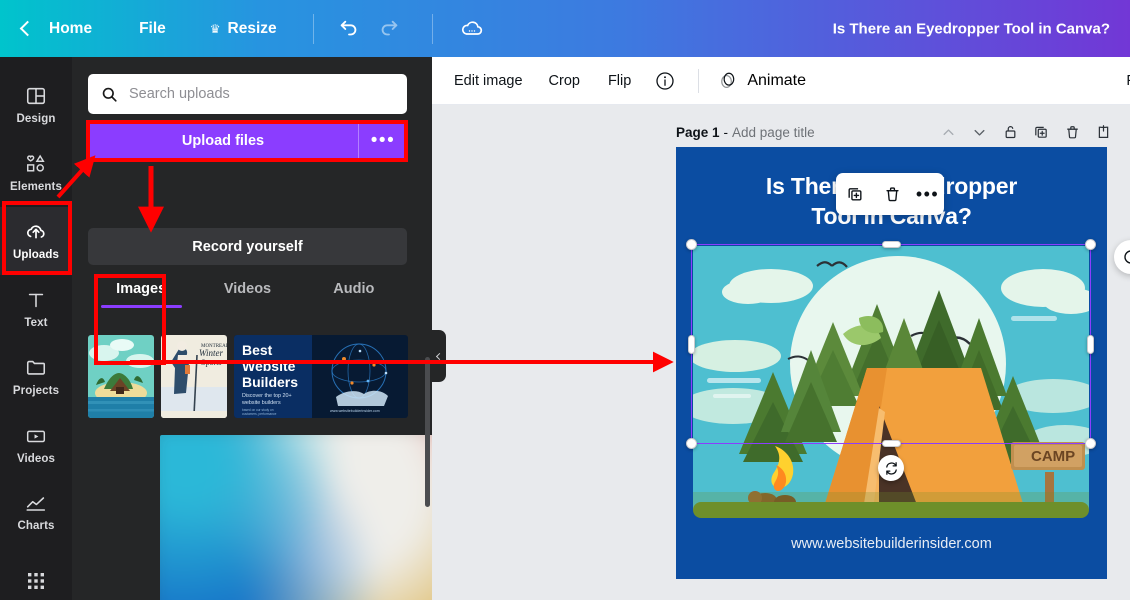 The height and width of the screenshot is (600, 1130). What do you see at coordinates (211, 353) in the screenshot?
I see `svg-text: Winter` at bounding box center [211, 353].